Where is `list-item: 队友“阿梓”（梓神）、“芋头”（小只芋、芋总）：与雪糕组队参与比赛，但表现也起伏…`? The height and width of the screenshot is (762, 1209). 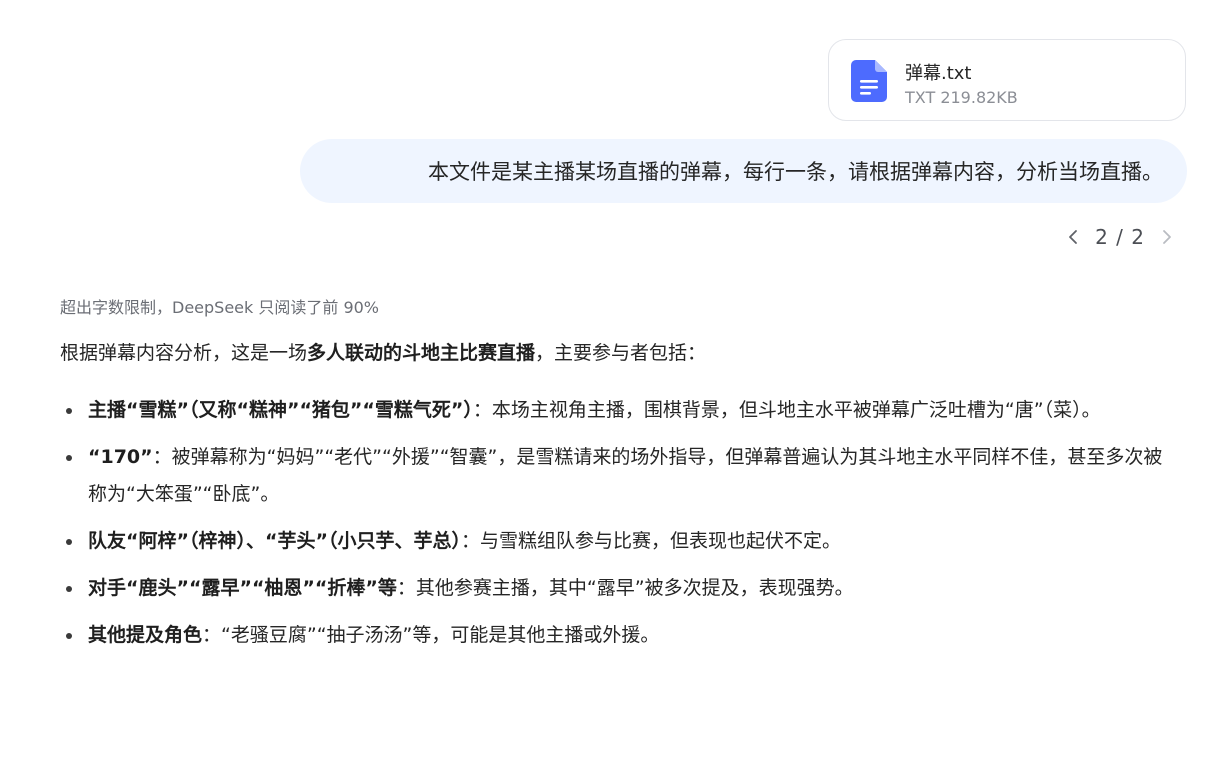 list-item: 队友“阿梓”（梓神）、“芋头”（小只芋、芋总）：与雪糕组队参与比赛，但表现也起伏… is located at coordinates (617, 541).